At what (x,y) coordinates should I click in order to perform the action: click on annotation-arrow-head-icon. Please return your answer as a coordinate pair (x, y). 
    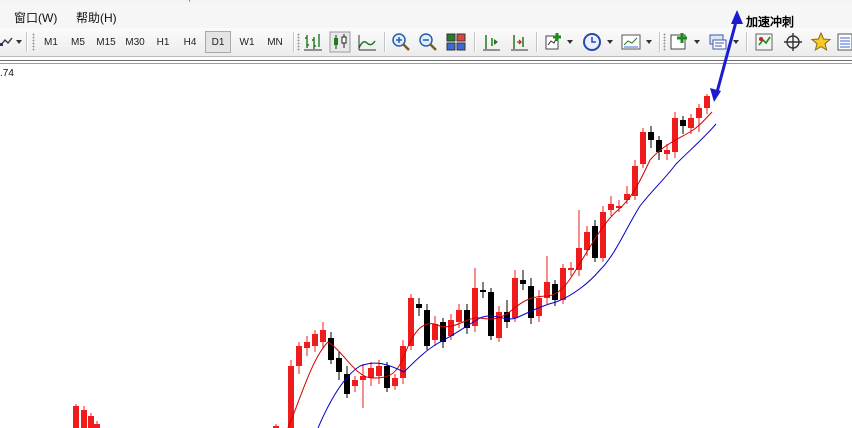
    Looking at the image, I should click on (737, 17).